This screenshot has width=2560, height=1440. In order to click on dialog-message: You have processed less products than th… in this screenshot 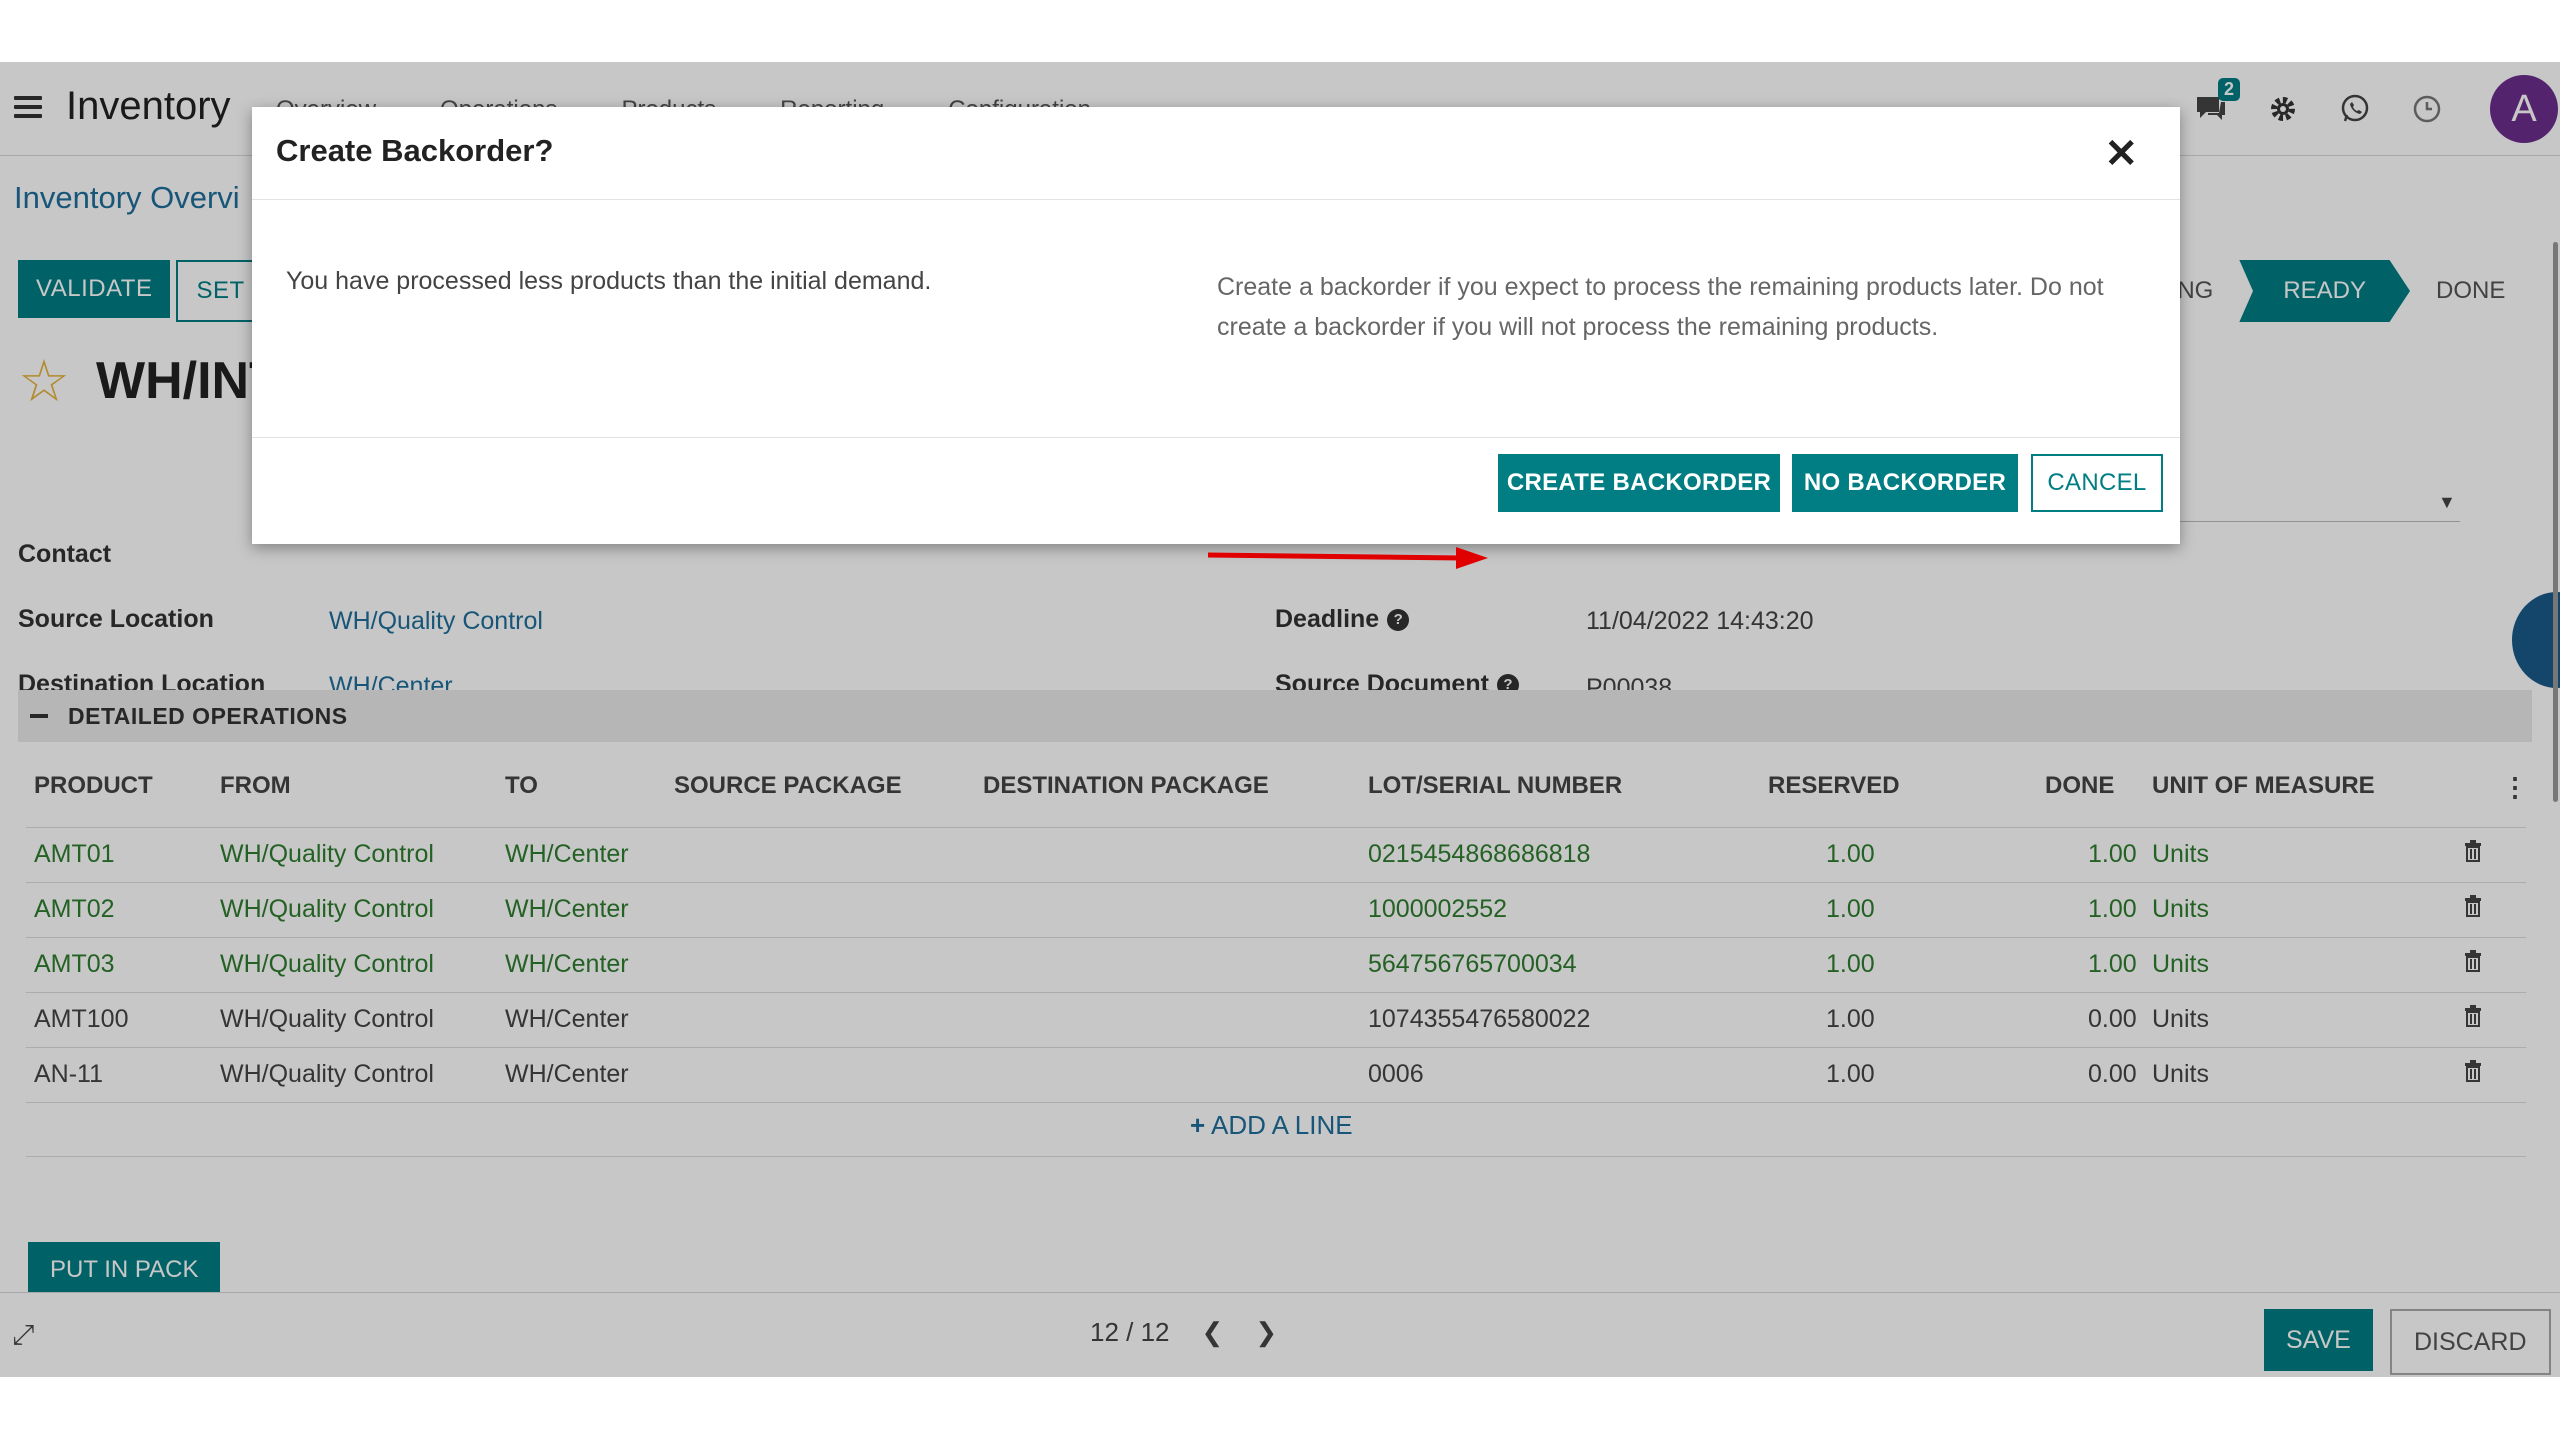, I will do `click(609, 281)`.